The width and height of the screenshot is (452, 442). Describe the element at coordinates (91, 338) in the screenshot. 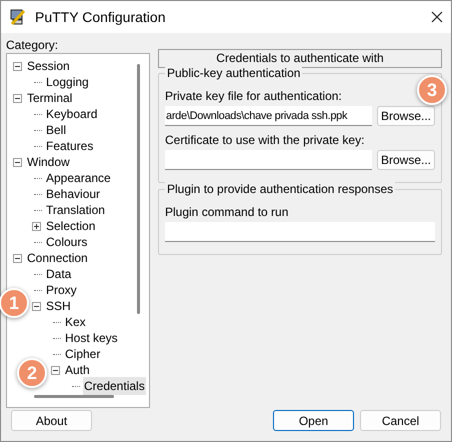

I see `tree-item: Host keys` at that location.